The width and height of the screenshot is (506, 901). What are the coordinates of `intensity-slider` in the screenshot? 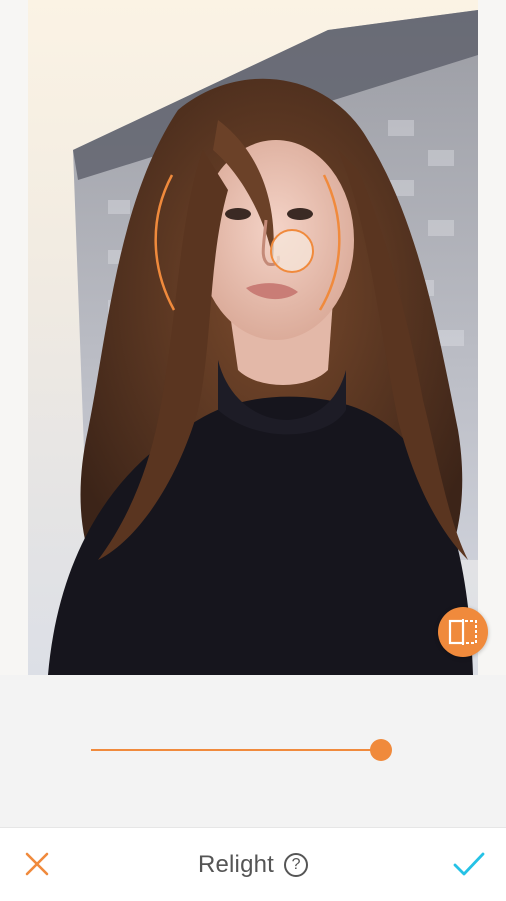 It's located at (252, 750).